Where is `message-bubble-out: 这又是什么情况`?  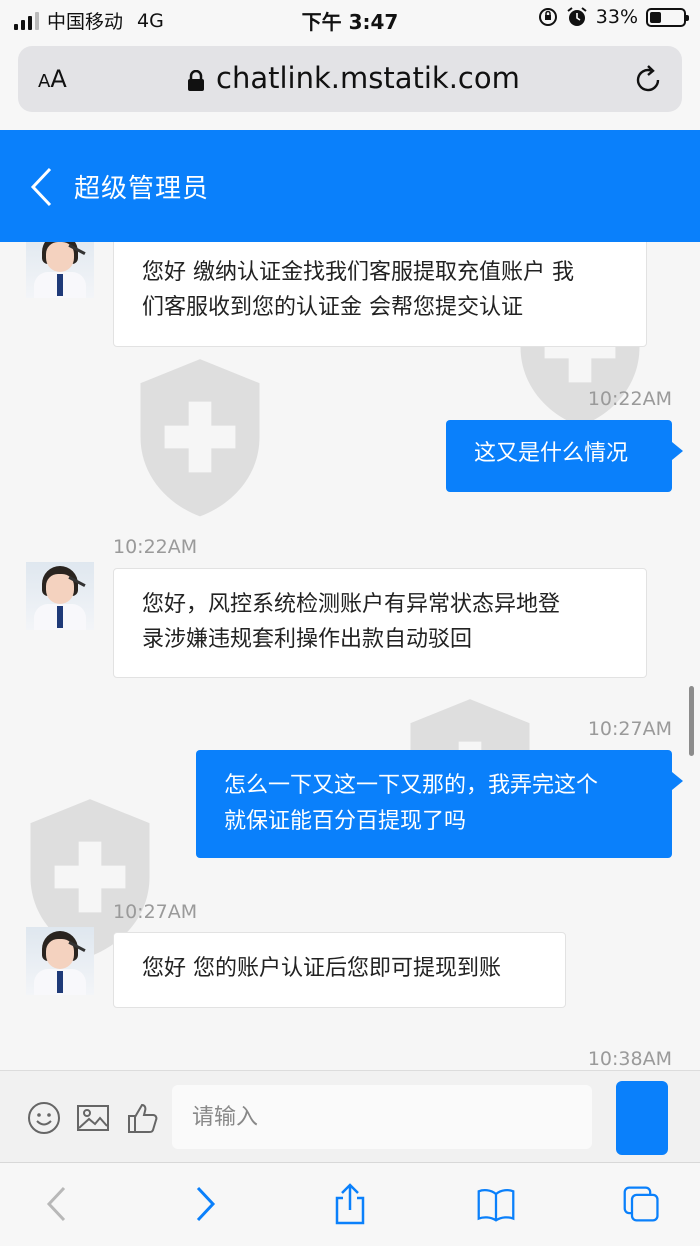
message-bubble-out: 这又是什么情况 is located at coordinates (564, 456).